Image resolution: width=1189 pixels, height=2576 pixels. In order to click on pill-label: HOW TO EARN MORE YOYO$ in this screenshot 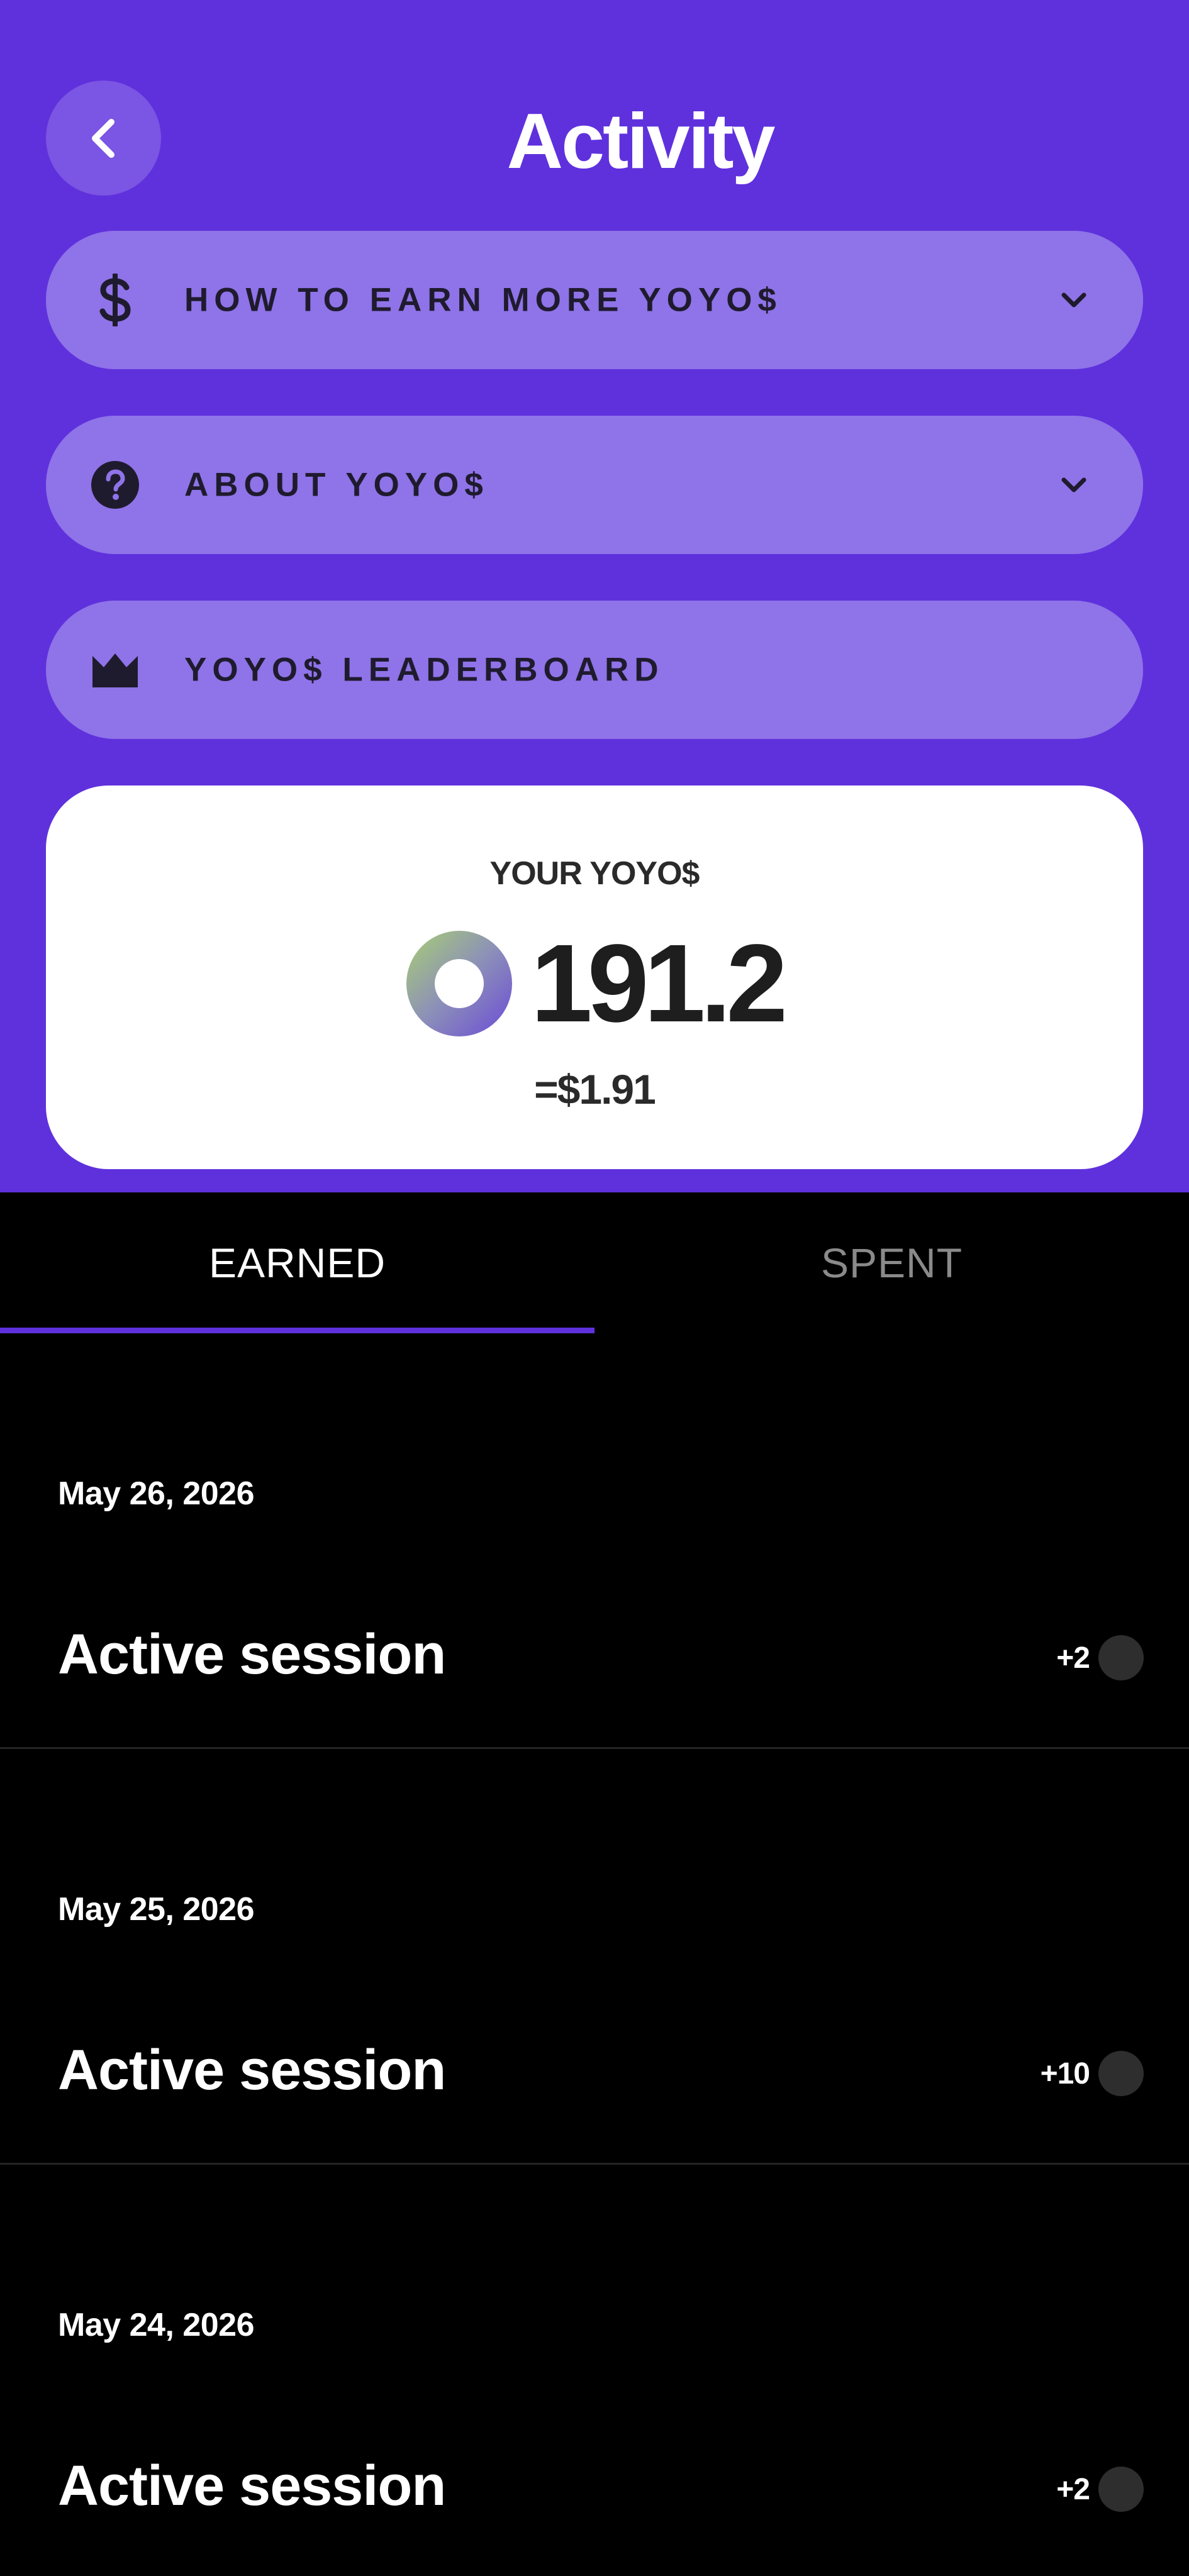, I will do `click(483, 300)`.